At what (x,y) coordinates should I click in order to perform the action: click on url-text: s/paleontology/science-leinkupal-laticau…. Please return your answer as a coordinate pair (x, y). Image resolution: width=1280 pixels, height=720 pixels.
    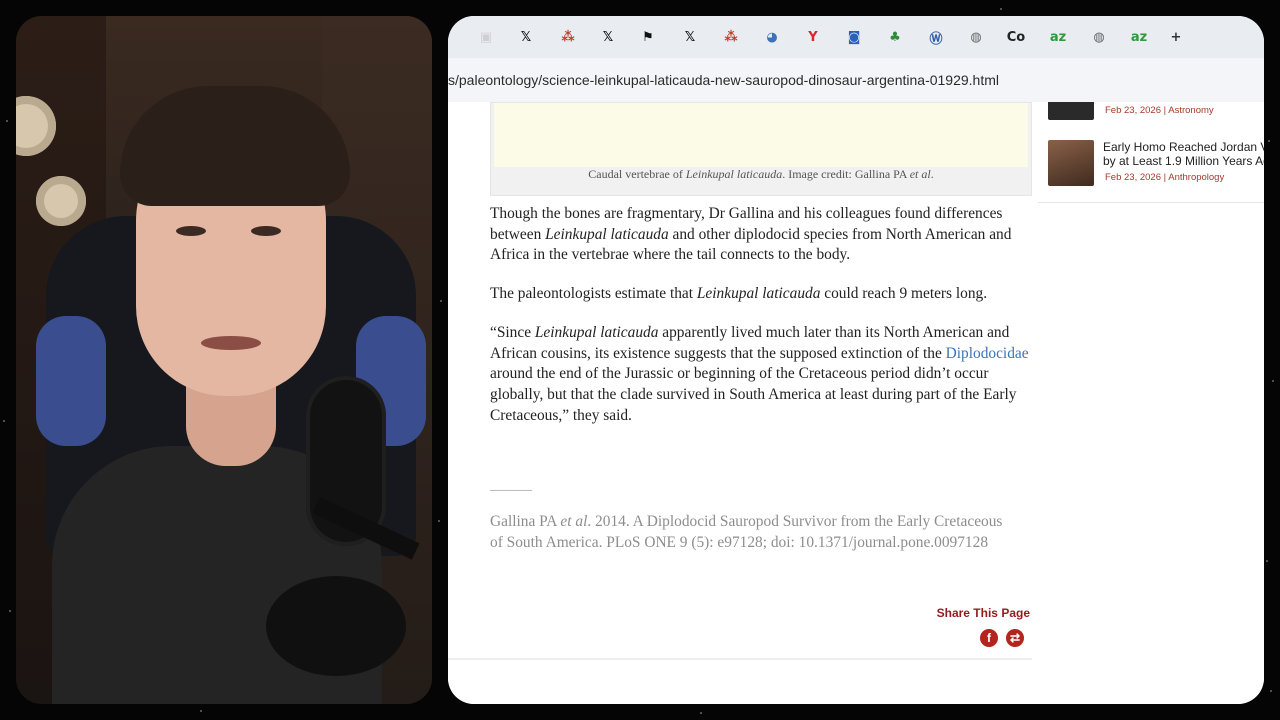
    Looking at the image, I should click on (723, 80).